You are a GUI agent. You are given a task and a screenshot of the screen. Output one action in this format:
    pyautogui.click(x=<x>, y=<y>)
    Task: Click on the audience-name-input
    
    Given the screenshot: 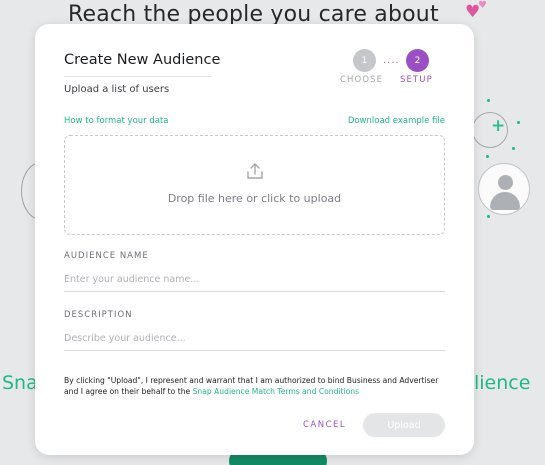 What is the action you would take?
    pyautogui.click(x=254, y=282)
    